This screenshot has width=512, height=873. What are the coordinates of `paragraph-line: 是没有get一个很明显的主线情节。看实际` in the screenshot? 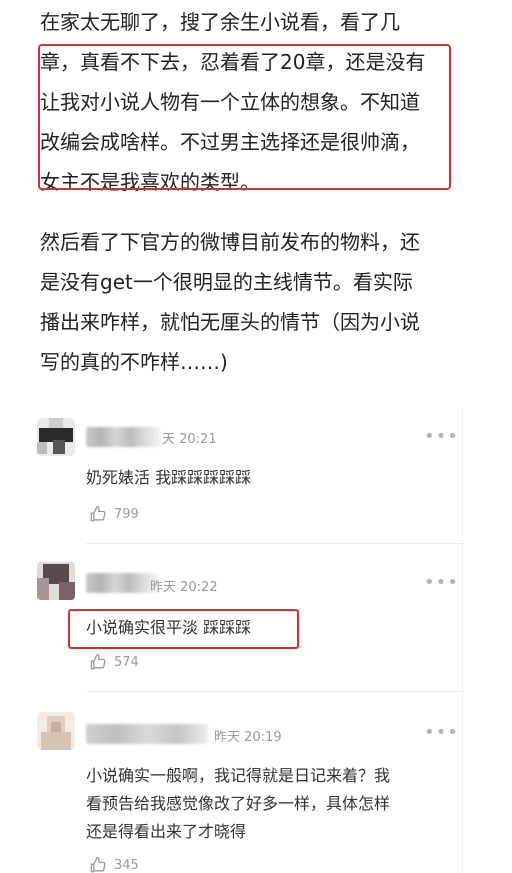 It's located at (226, 282).